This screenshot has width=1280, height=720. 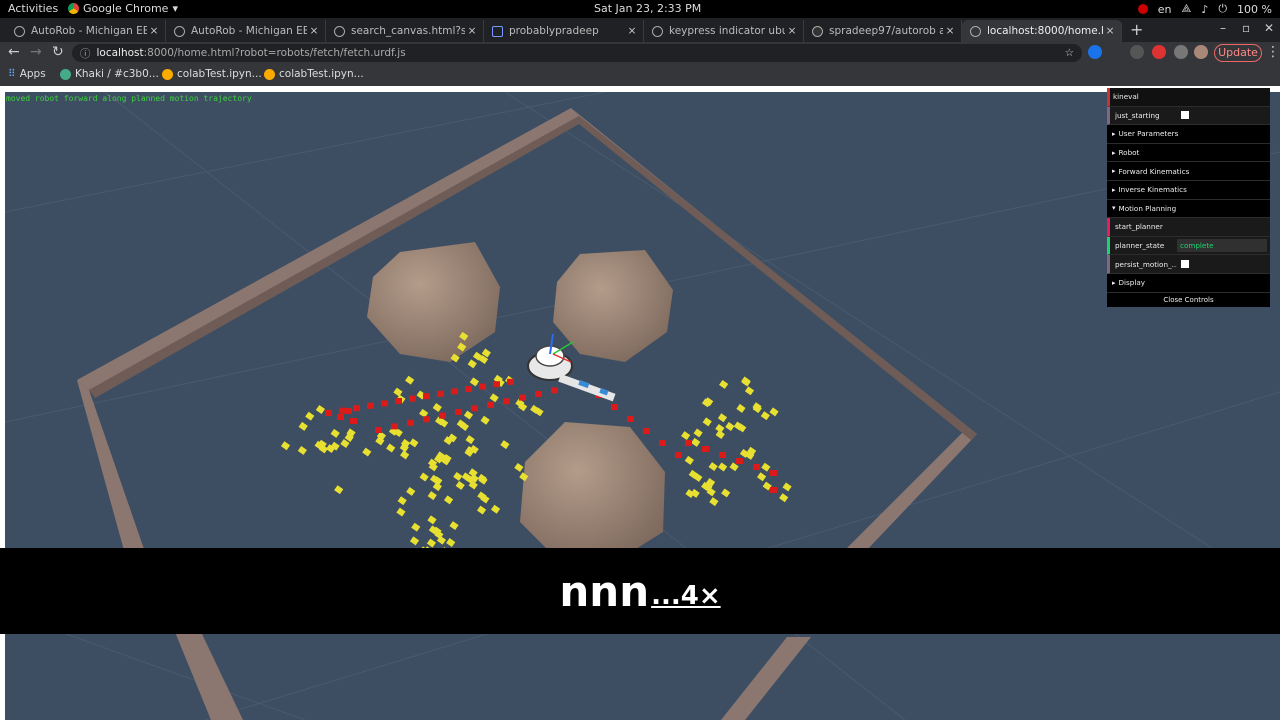 I want to click on persist-motion-checkbox, so click(x=1185, y=264).